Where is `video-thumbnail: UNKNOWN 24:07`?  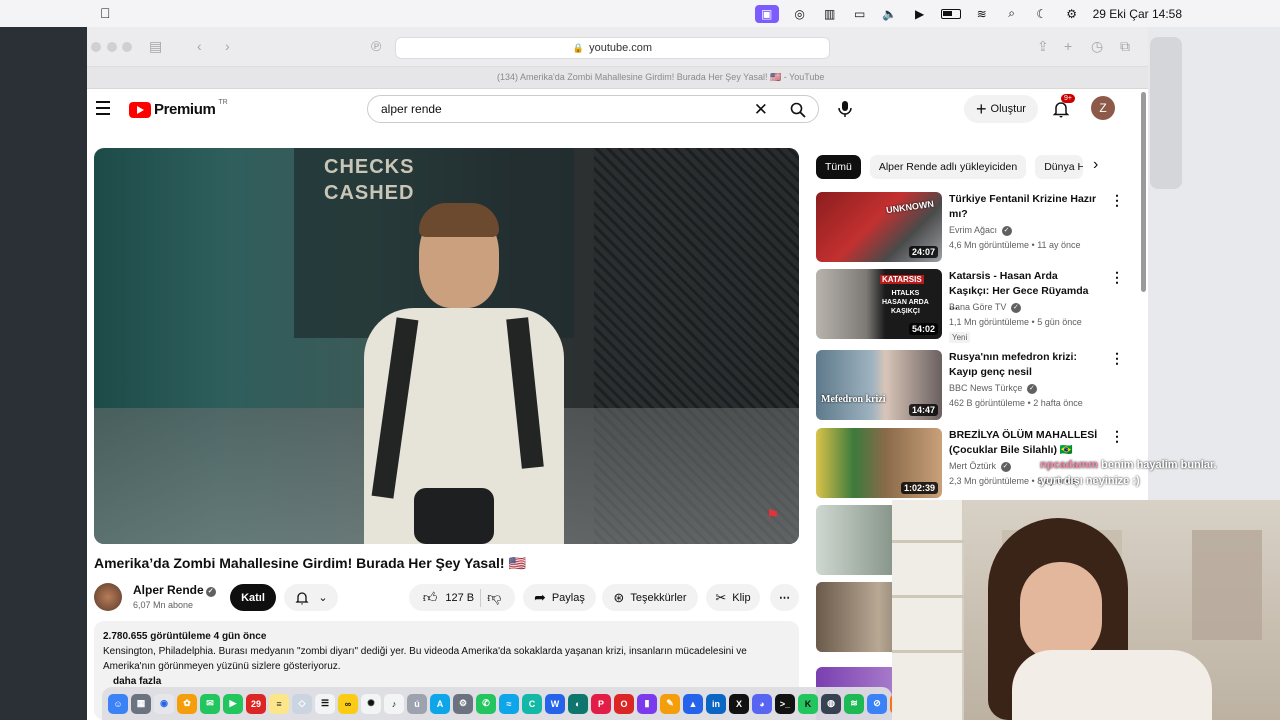
video-thumbnail: UNKNOWN 24:07 is located at coordinates (879, 227).